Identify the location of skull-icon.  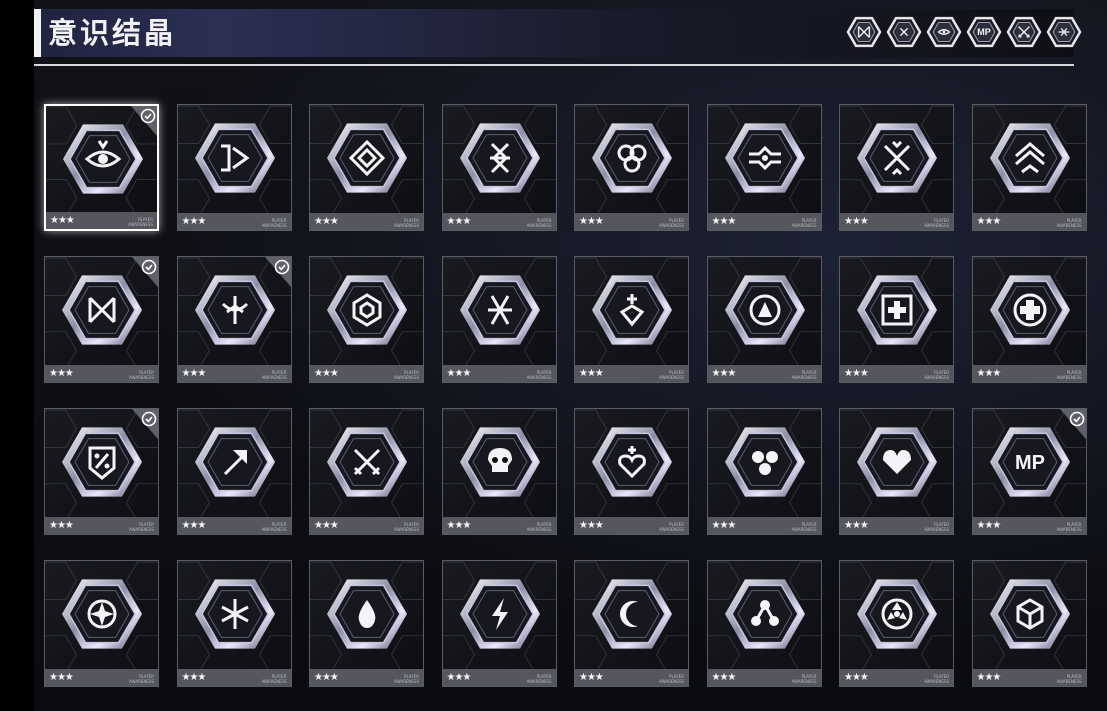
(499, 462).